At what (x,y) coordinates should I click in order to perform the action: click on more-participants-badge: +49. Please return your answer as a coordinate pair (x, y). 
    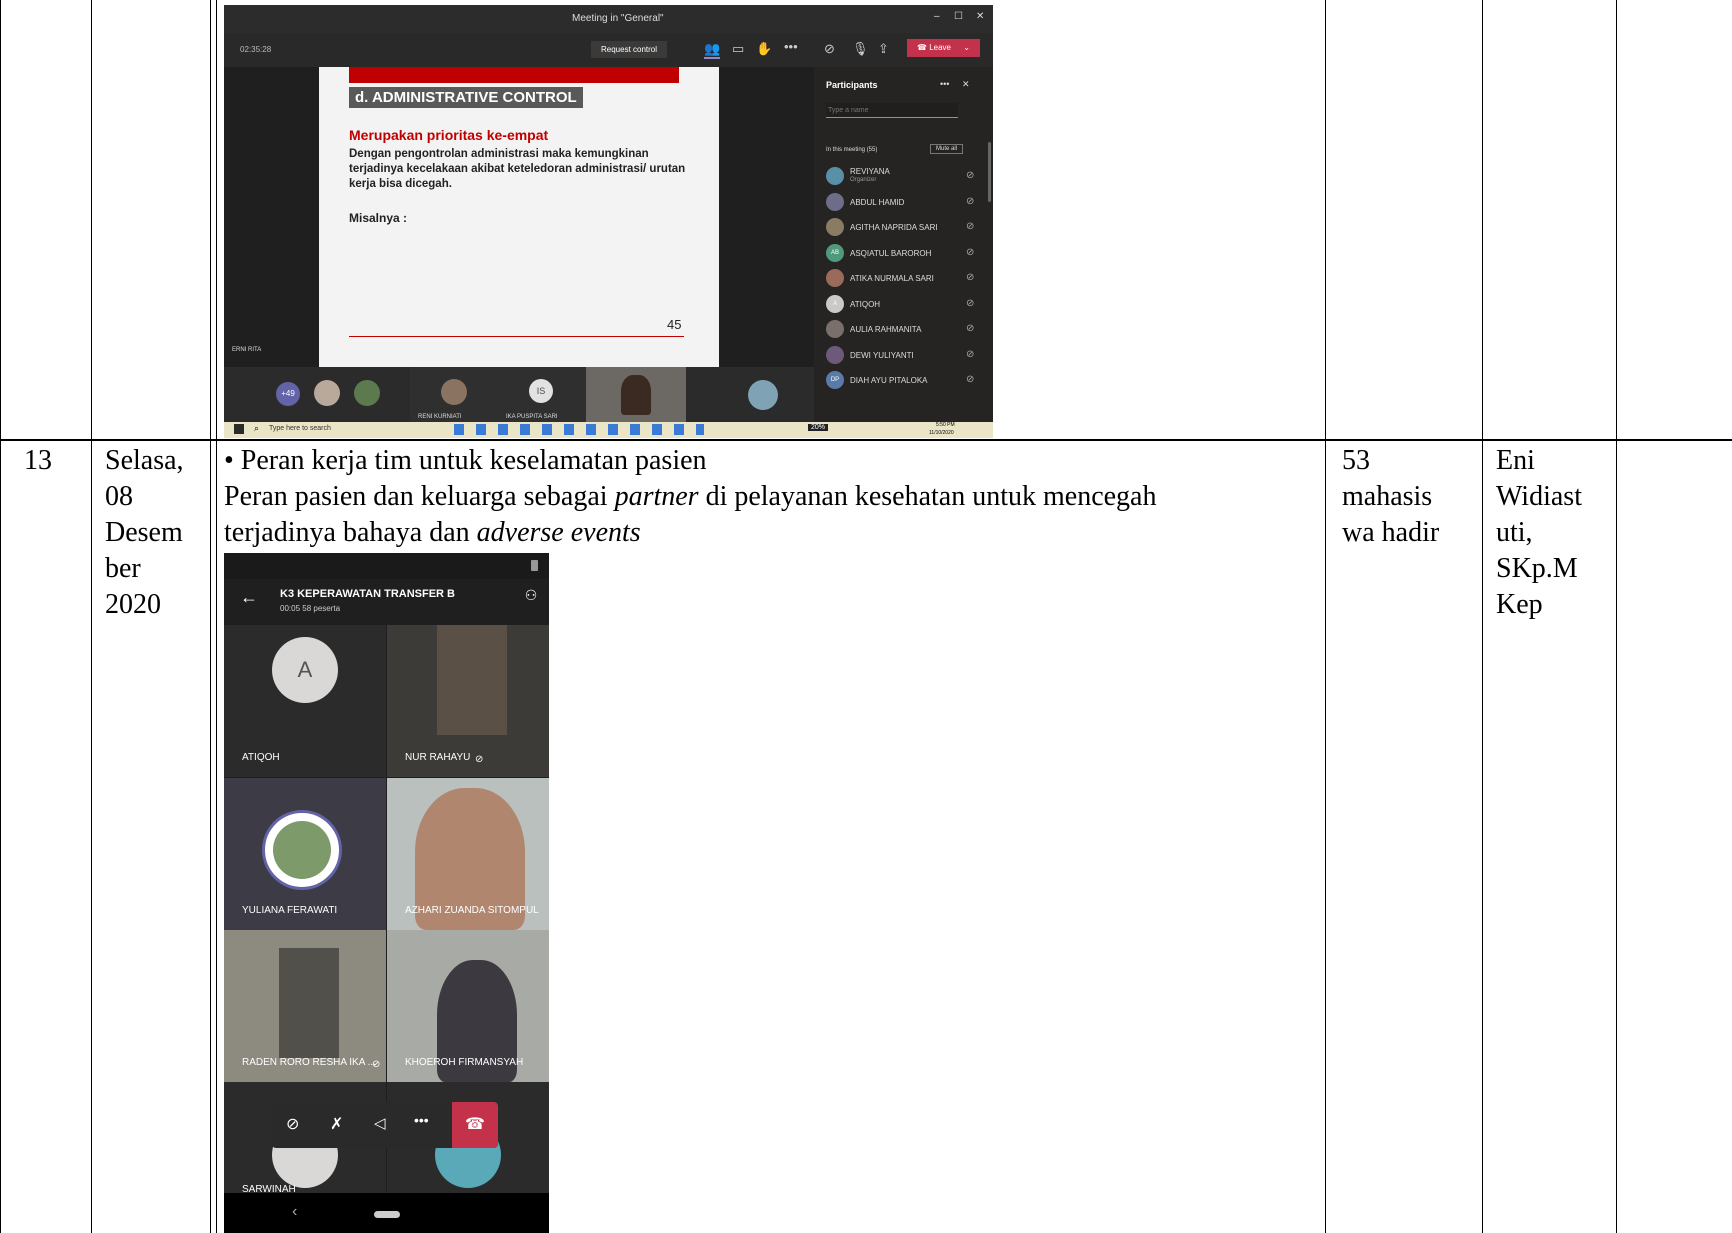
    Looking at the image, I should click on (288, 394).